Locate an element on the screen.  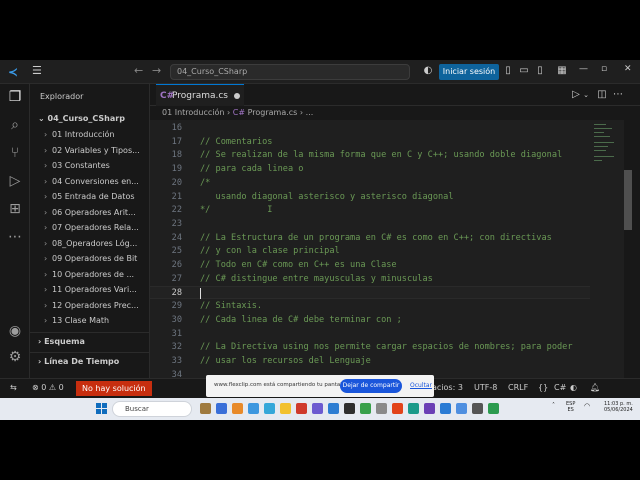
taskbar-search: Buscar is located at coordinates (152, 409).